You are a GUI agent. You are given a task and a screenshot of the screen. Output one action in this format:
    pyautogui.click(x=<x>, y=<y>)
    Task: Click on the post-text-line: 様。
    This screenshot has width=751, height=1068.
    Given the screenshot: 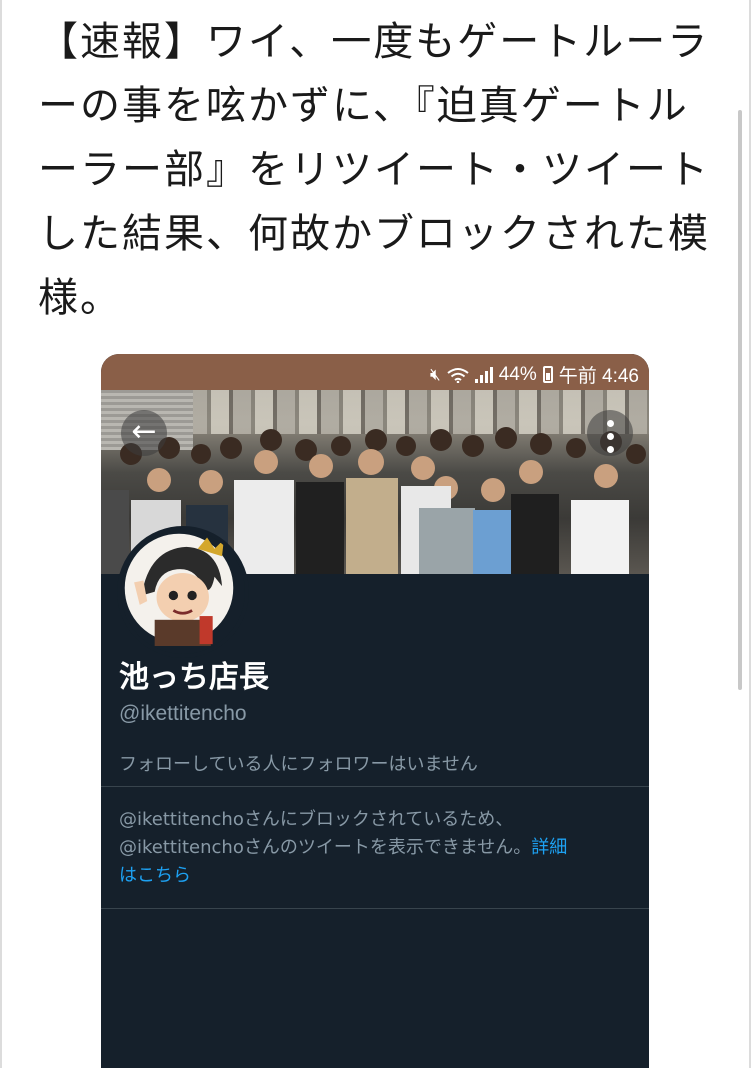 What is the action you would take?
    pyautogui.click(x=80, y=298)
    